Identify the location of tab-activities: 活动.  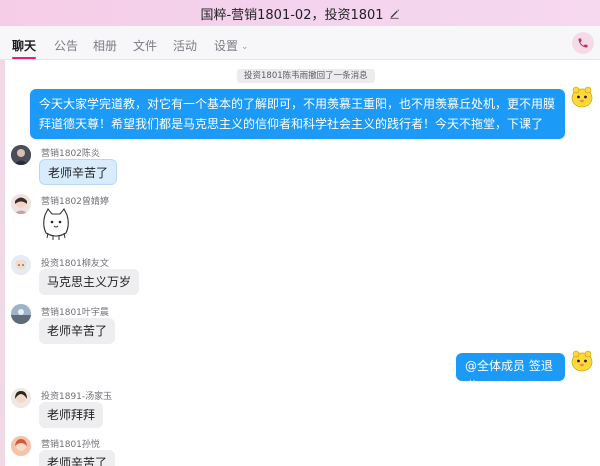
(185, 45).